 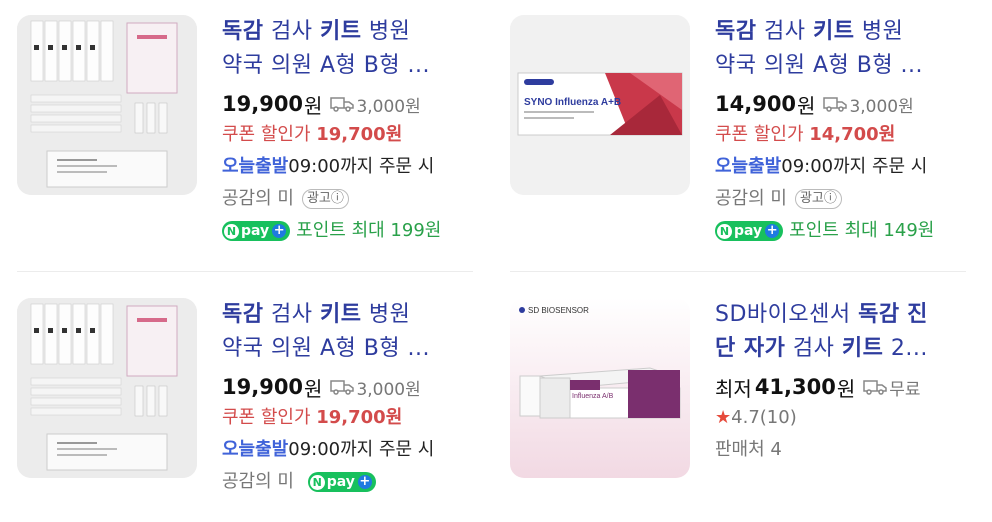 I want to click on price-row: 최저 41,300 원 무료, so click(x=845, y=387).